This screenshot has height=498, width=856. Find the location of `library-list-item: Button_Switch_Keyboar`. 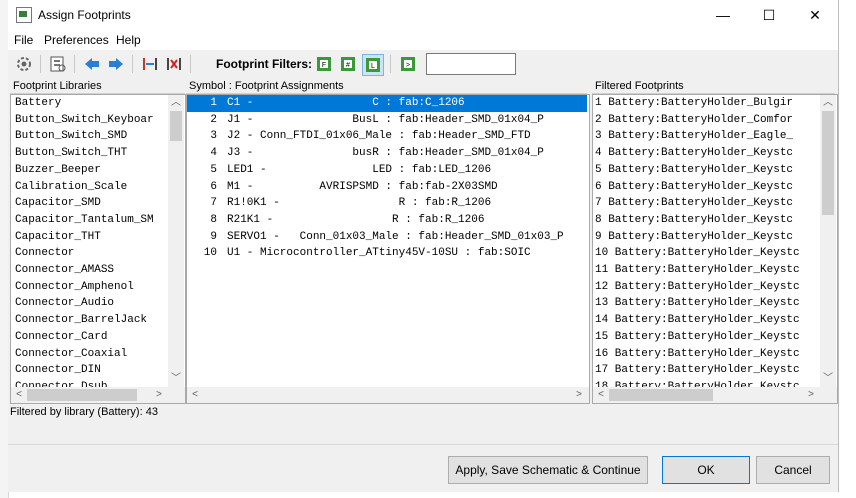

library-list-item: Button_Switch_Keyboar is located at coordinates (90, 120).